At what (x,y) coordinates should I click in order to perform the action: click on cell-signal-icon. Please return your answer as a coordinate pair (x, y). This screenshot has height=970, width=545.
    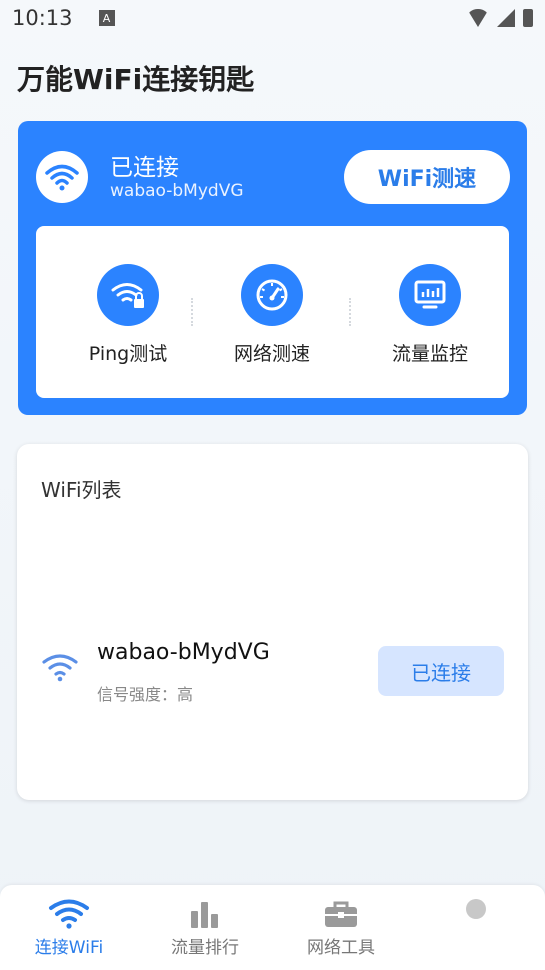
    Looking at the image, I should click on (506, 18).